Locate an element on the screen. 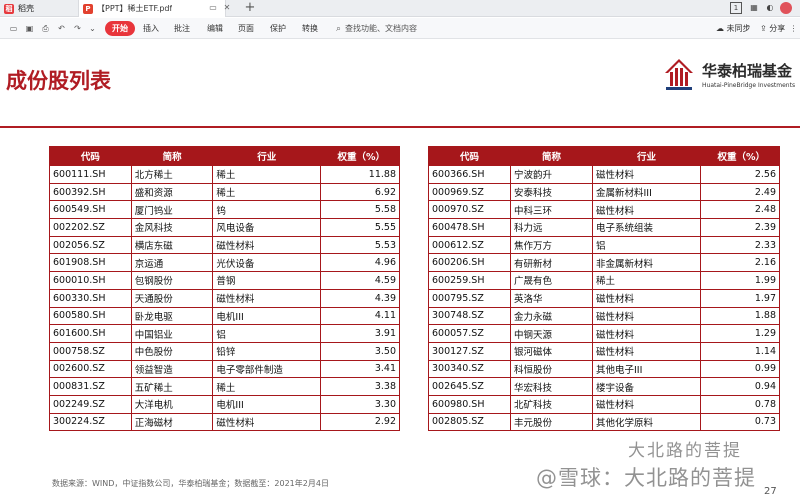 Image resolution: width=800 pixels, height=503 pixels. tab-document-label: 【PPT】稀土ETF.pdf is located at coordinates (135, 8).